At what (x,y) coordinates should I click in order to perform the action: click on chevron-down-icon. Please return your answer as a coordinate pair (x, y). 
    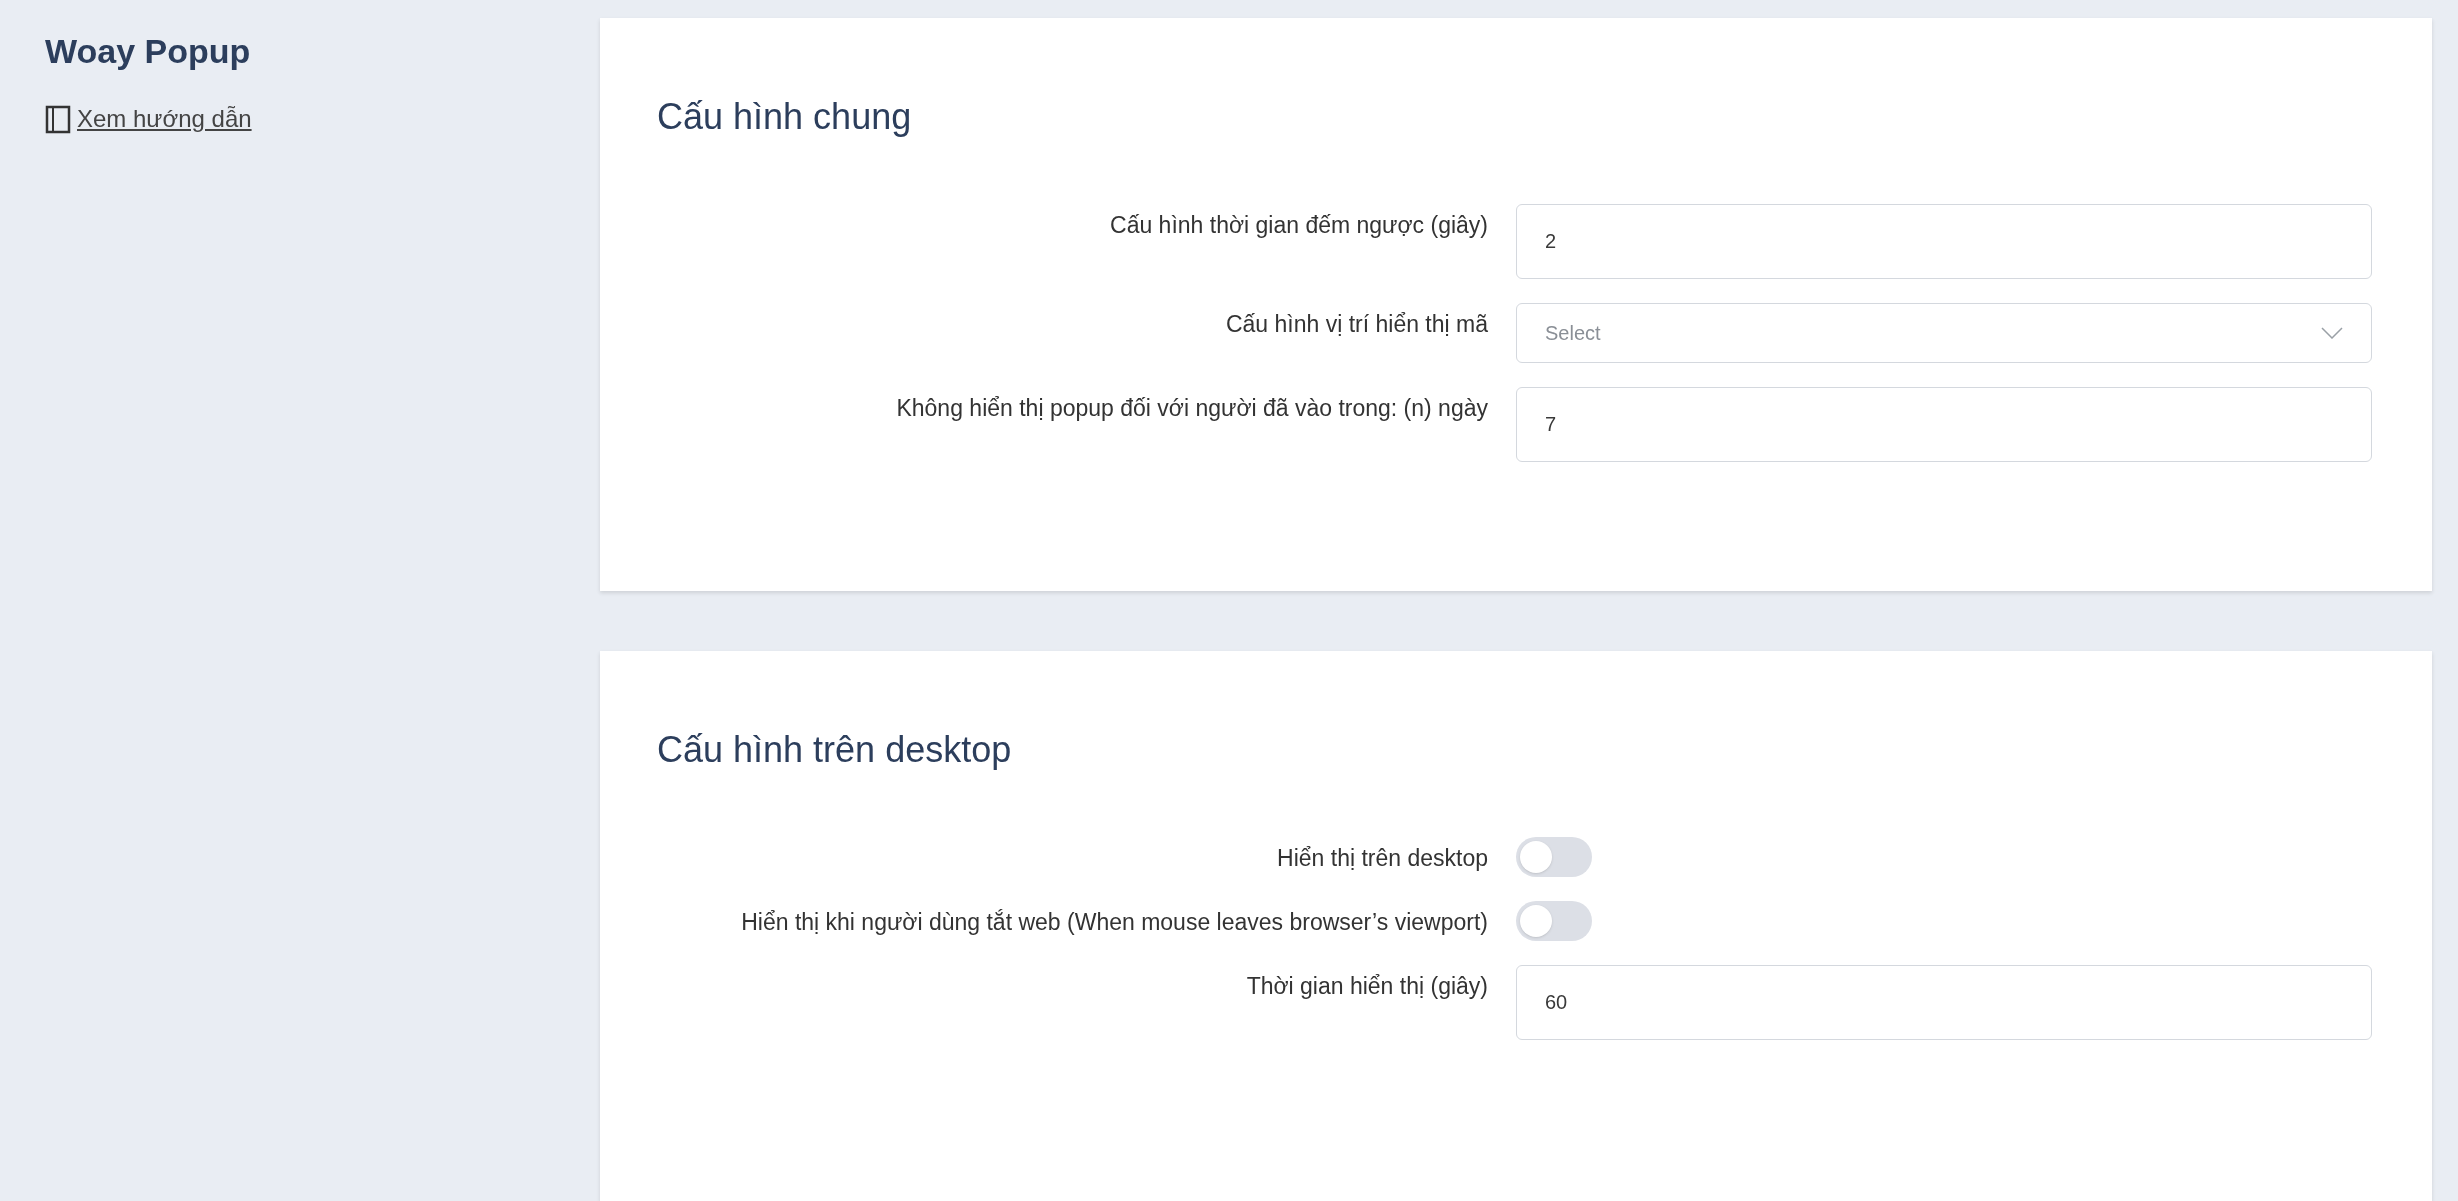
    Looking at the image, I should click on (2332, 333).